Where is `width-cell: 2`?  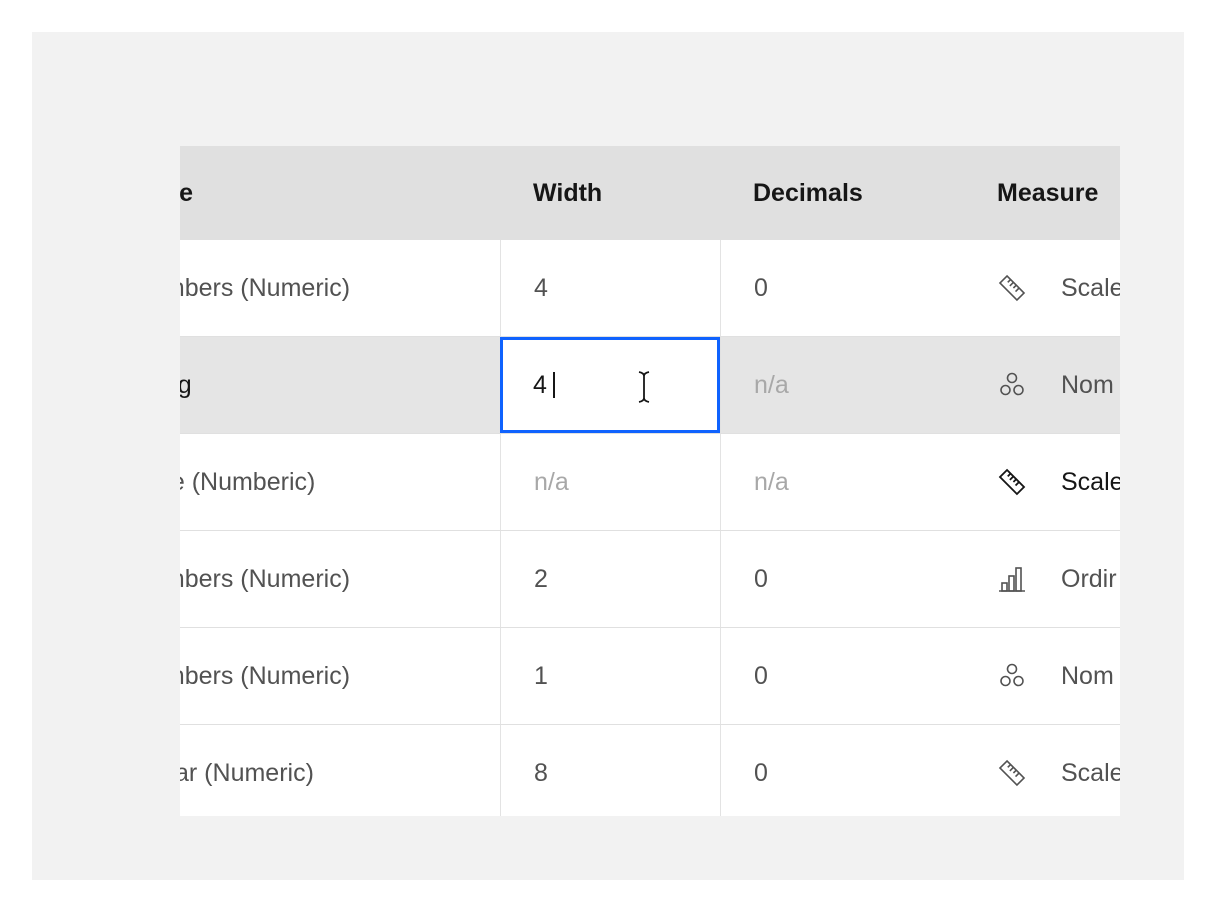
width-cell: 2 is located at coordinates (610, 579).